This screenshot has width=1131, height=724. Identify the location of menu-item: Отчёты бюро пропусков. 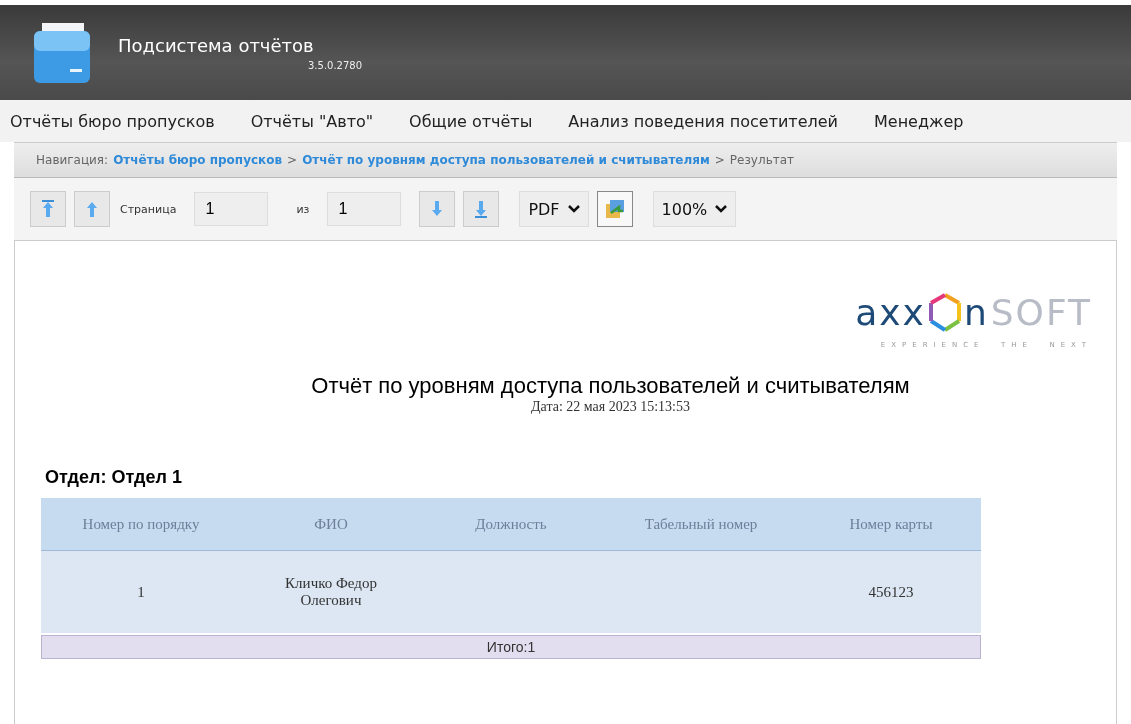
(112, 121).